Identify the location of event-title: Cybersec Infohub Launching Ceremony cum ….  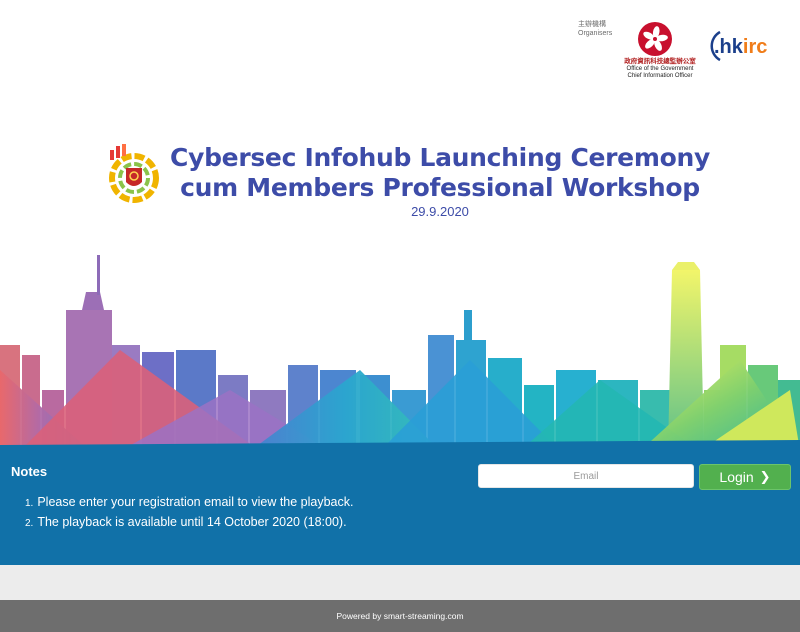
(440, 173).